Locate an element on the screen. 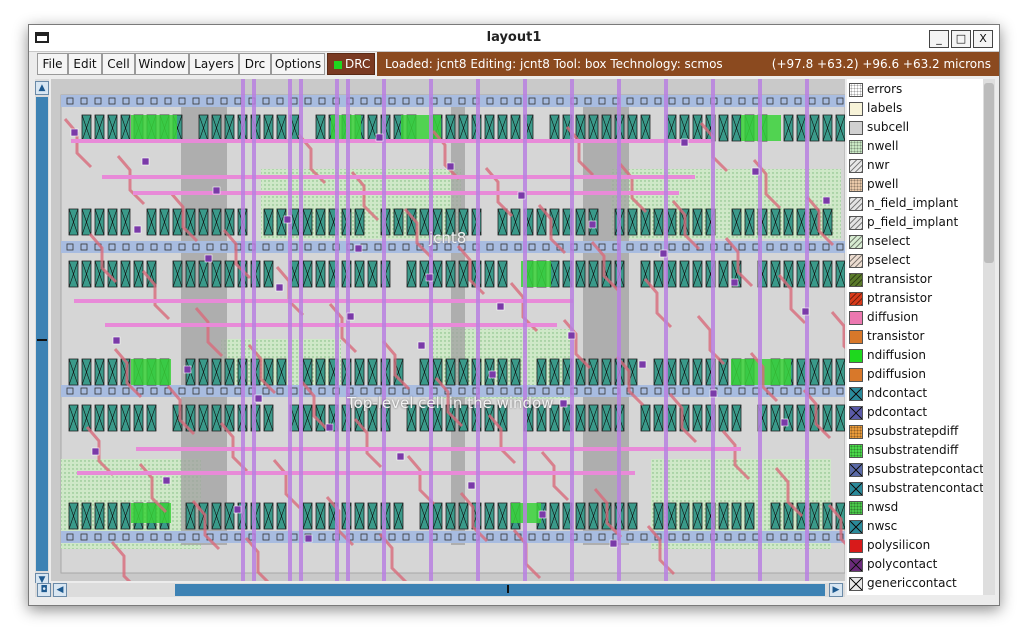 The height and width of the screenshot is (631, 1024). layer-label: pdcontact is located at coordinates (897, 412).